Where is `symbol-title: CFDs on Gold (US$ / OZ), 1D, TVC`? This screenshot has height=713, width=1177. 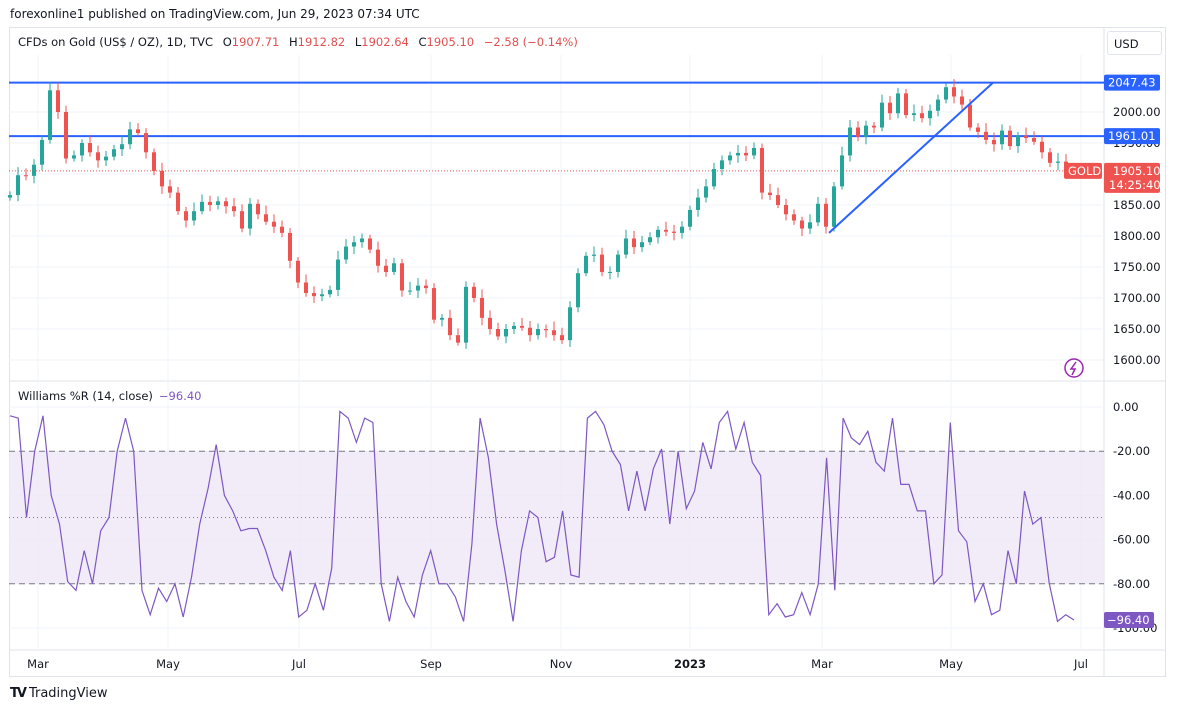 symbol-title: CFDs on Gold (US$ / OZ), 1D, TVC is located at coordinates (116, 42).